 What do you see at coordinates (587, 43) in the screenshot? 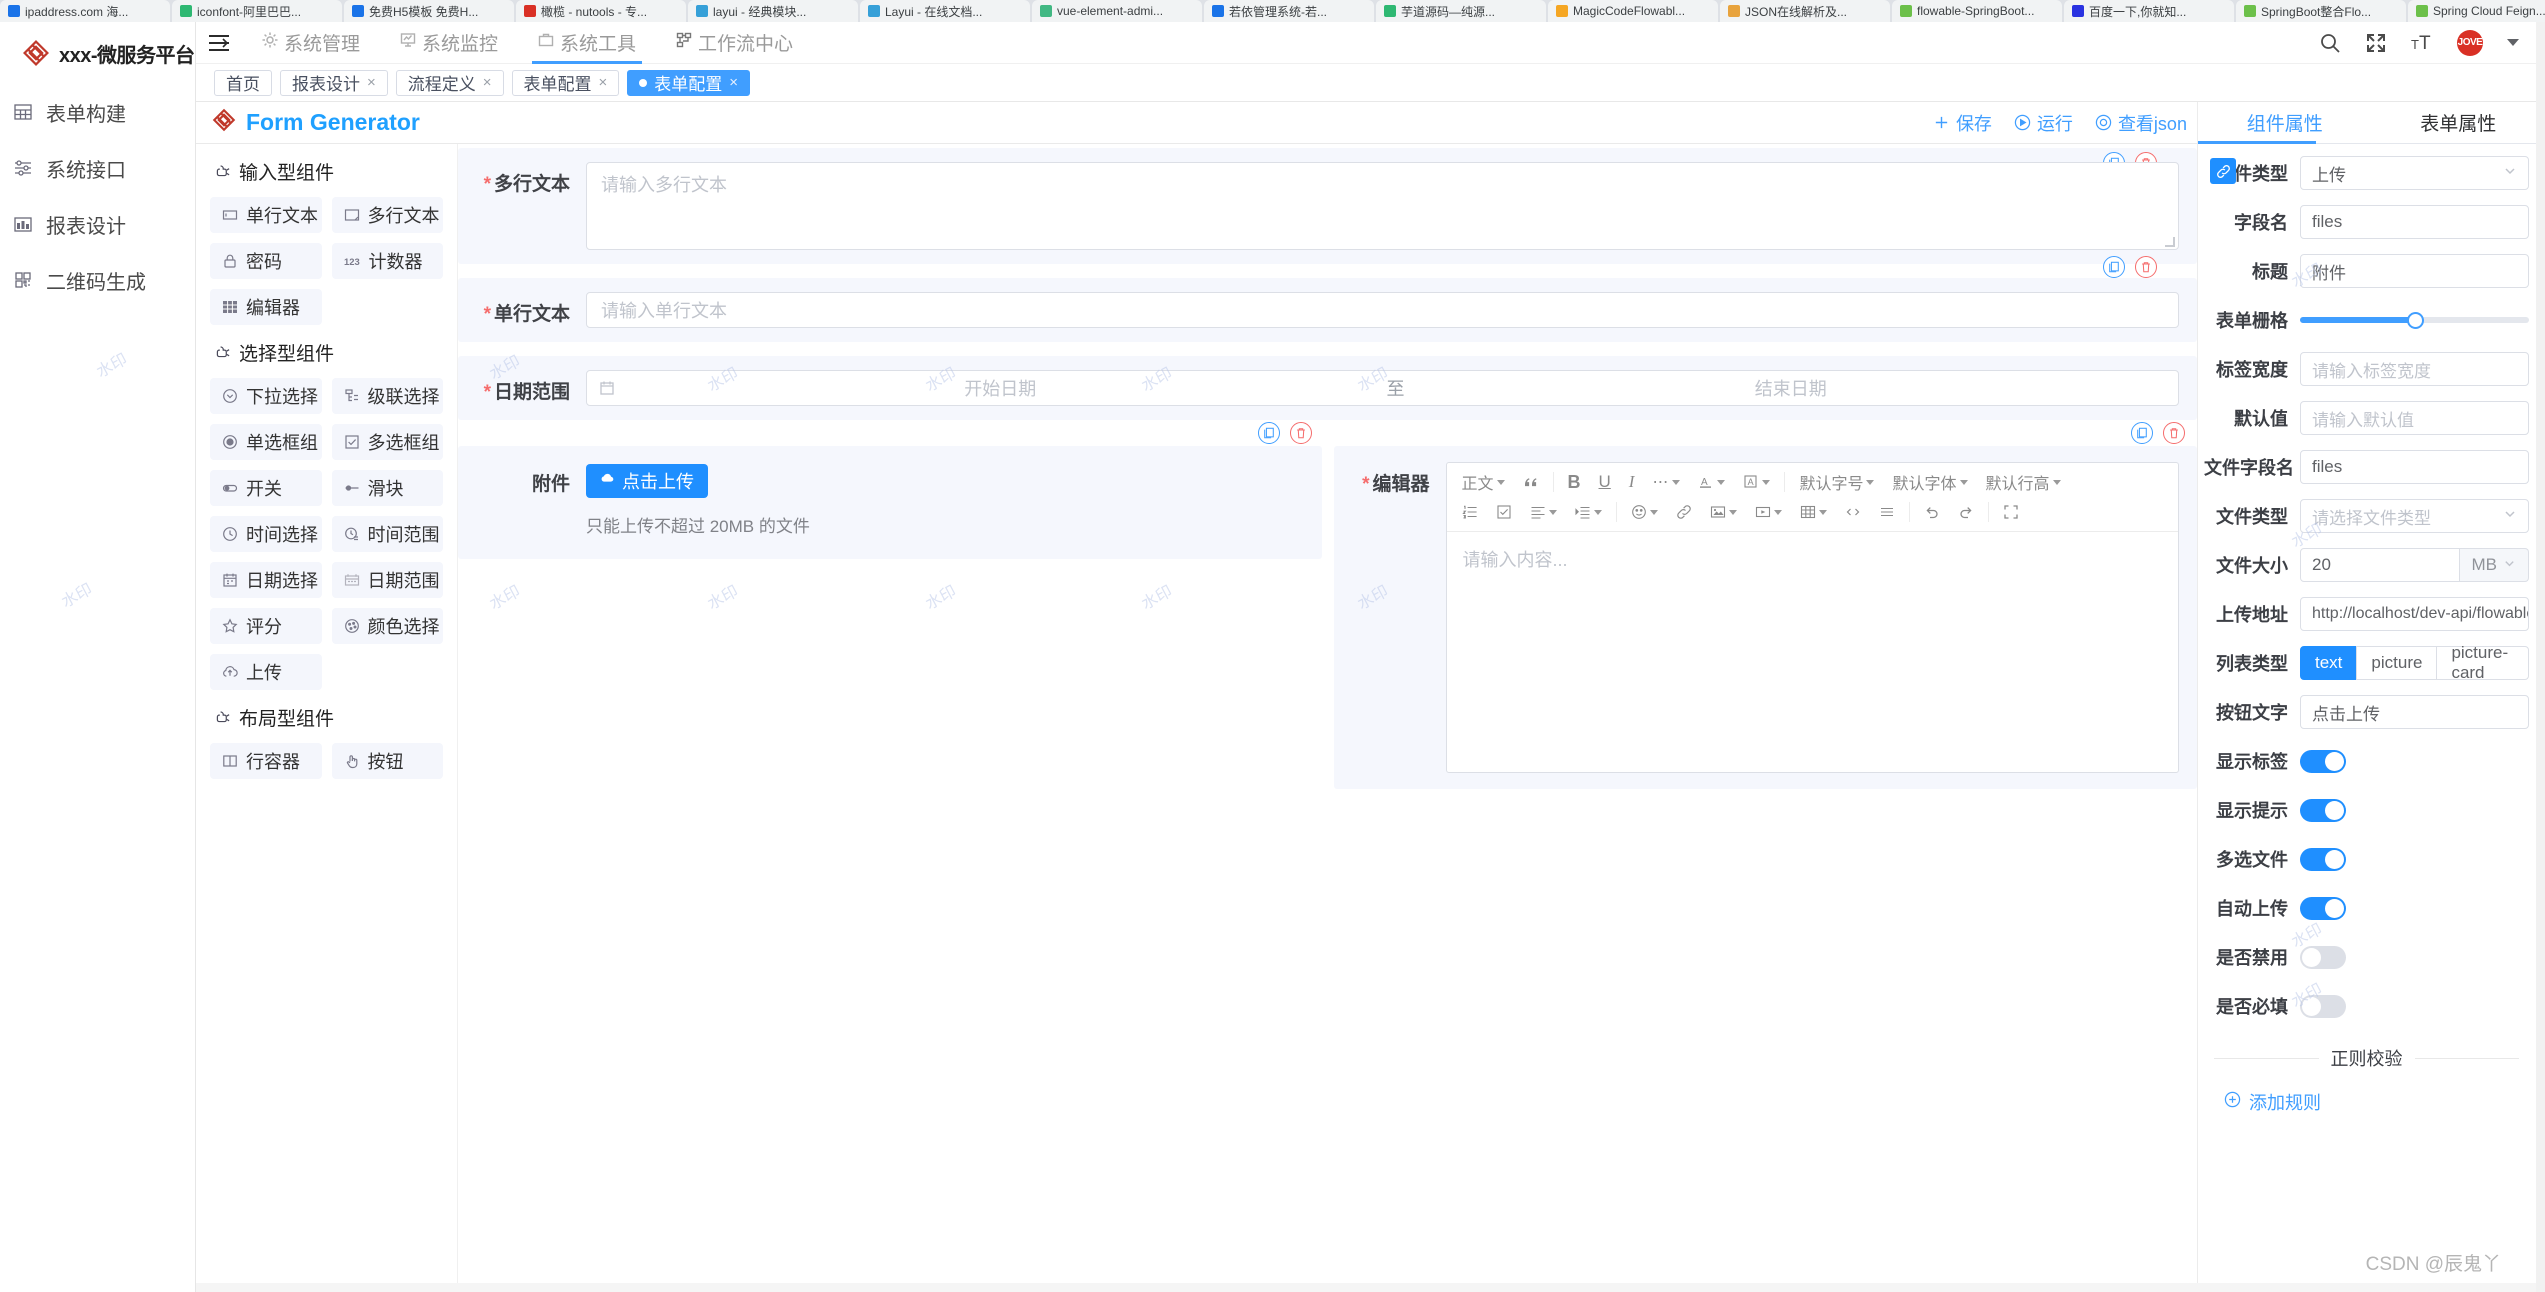
I see `topnav-item-system-tools: 系统工具` at bounding box center [587, 43].